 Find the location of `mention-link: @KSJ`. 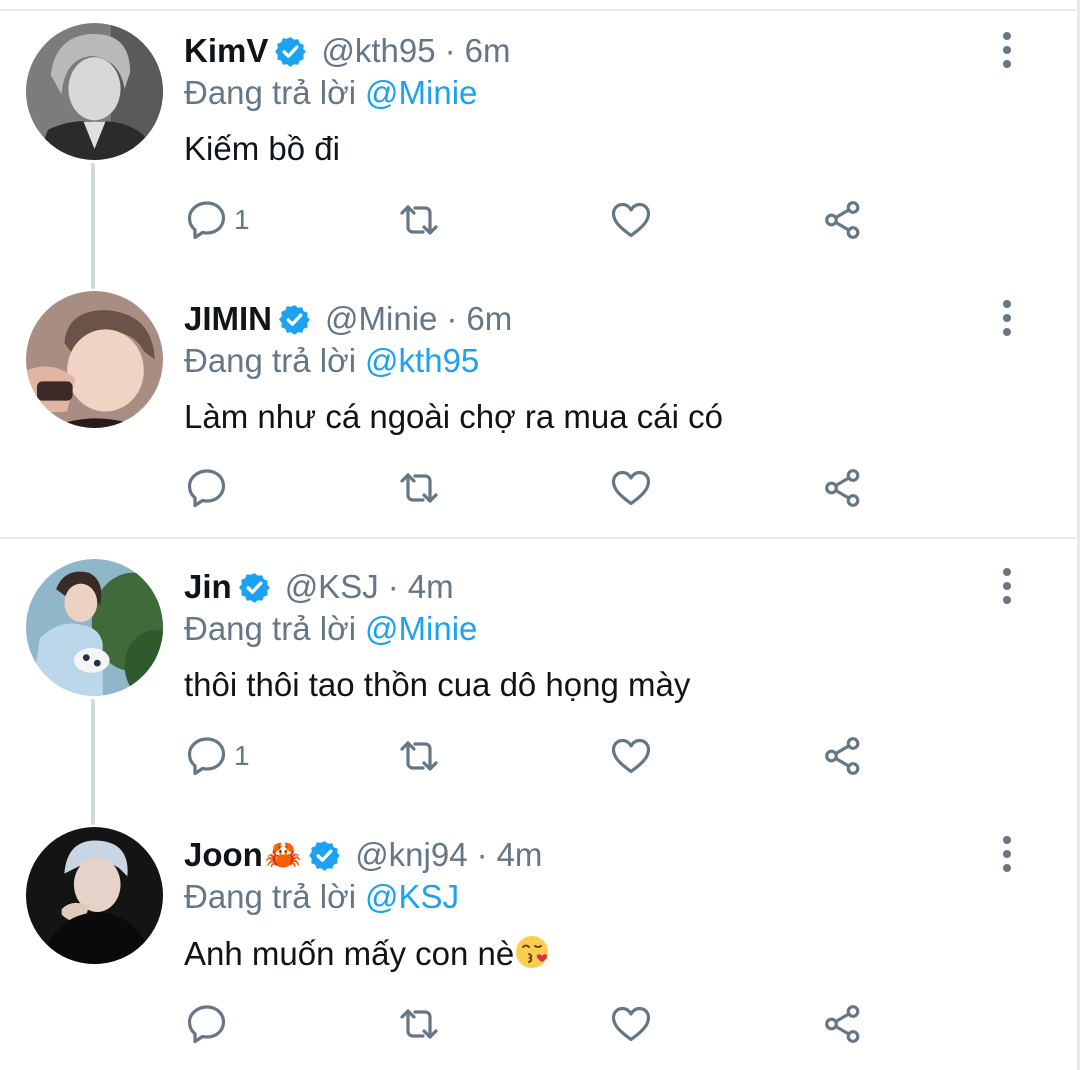

mention-link: @KSJ is located at coordinates (412, 896).